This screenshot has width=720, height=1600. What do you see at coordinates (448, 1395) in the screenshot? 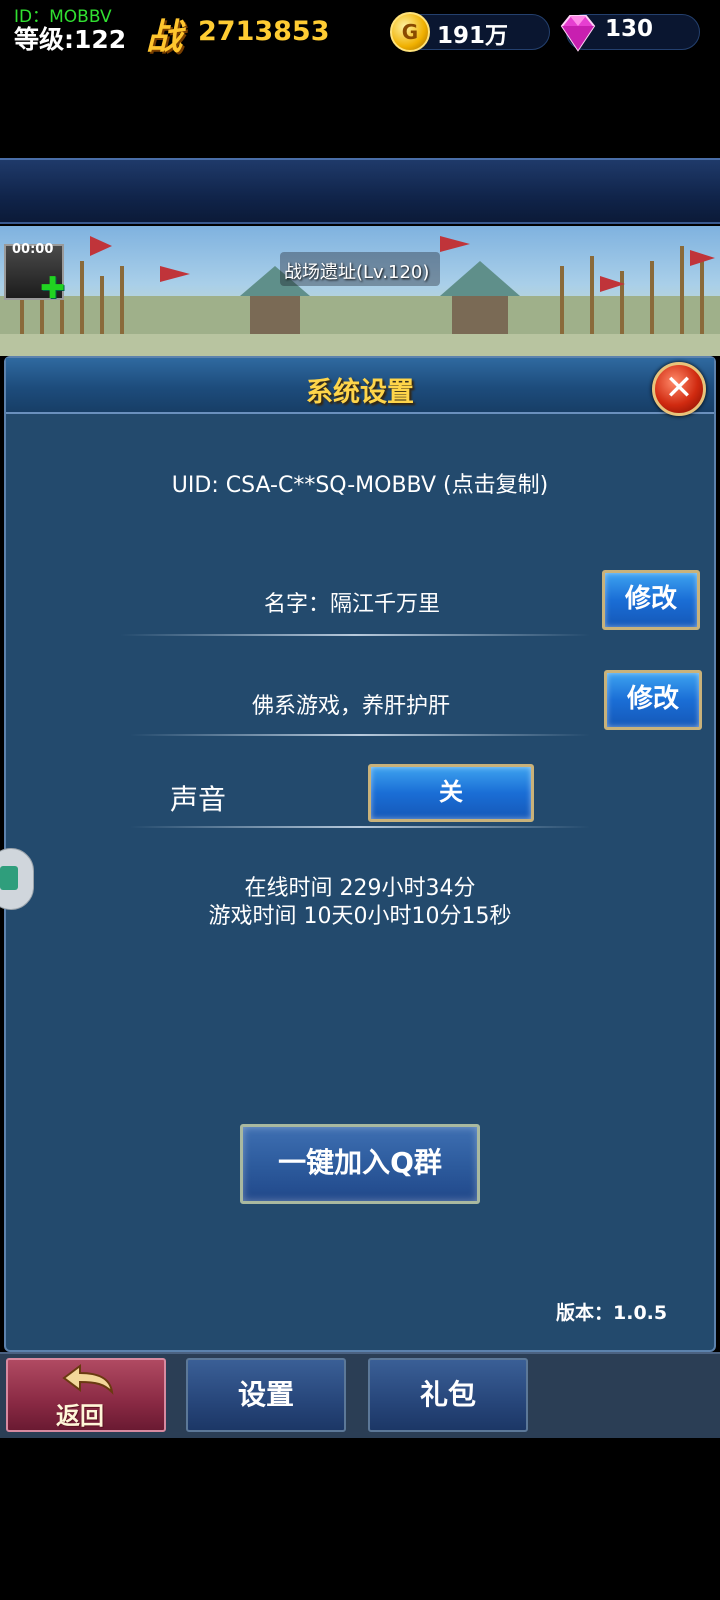
I see `nav-gift-button: 礼包` at bounding box center [448, 1395].